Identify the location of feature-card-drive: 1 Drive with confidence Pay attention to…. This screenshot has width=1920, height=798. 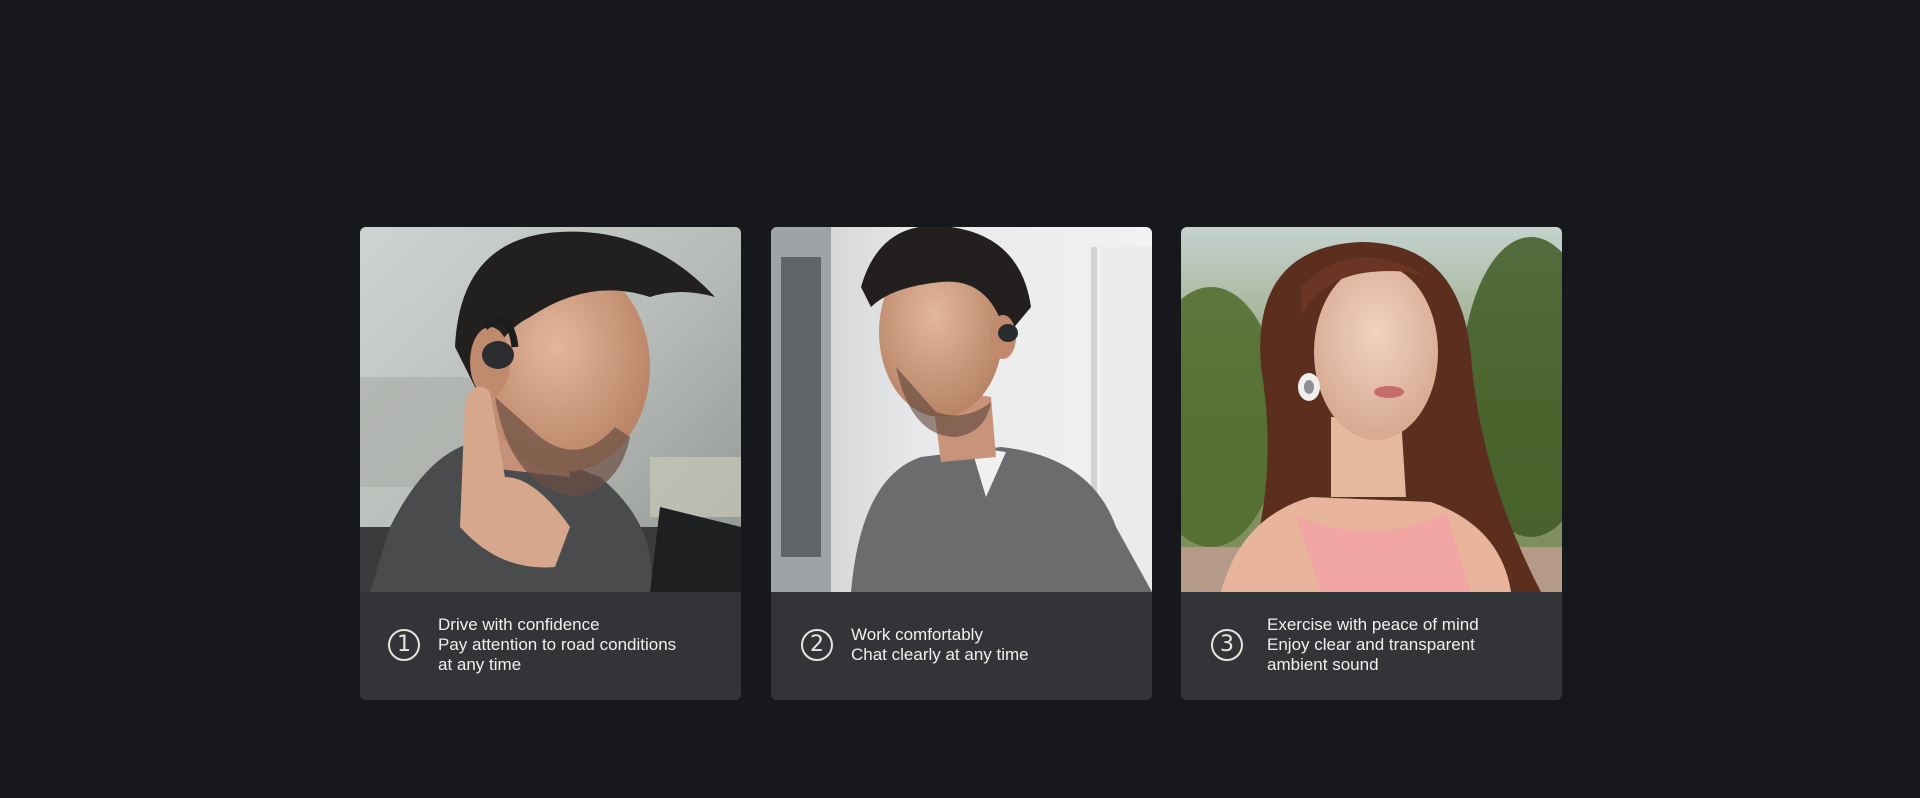
(550, 463).